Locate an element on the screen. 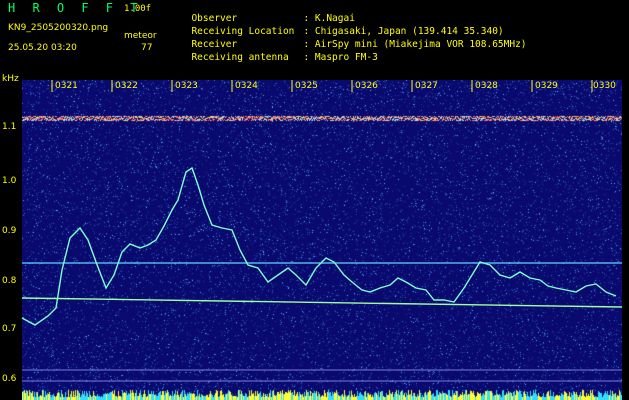 The height and width of the screenshot is (400, 629). info-row-antenna: Receiving antenna : Maspro FM-3 is located at coordinates (279, 52).